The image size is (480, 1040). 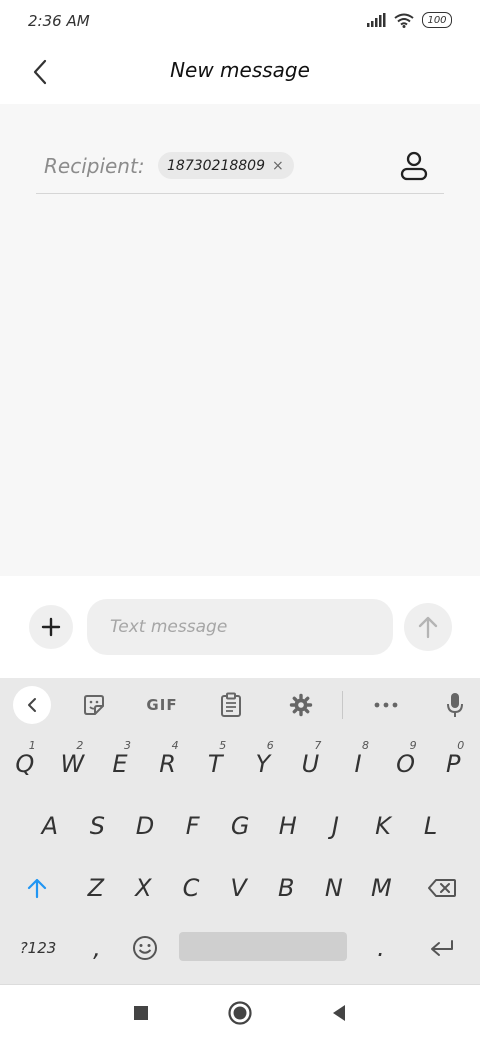 I want to click on key-label: P, so click(x=453, y=764).